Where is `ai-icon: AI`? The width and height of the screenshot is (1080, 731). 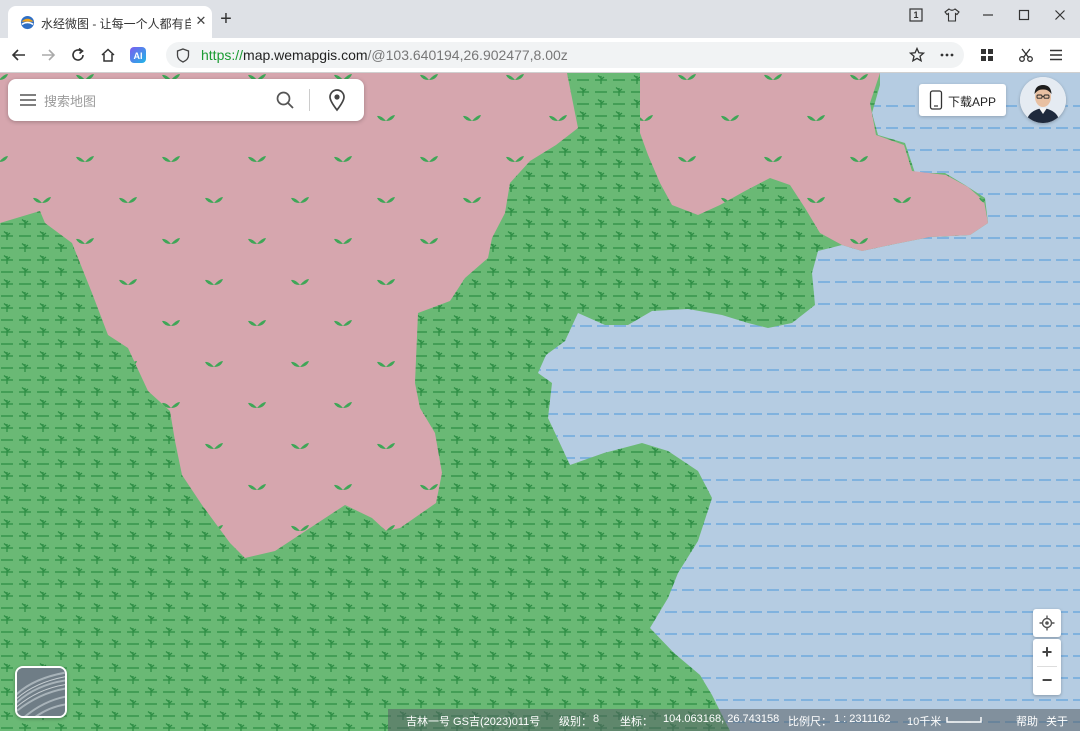 ai-icon: AI is located at coordinates (138, 55).